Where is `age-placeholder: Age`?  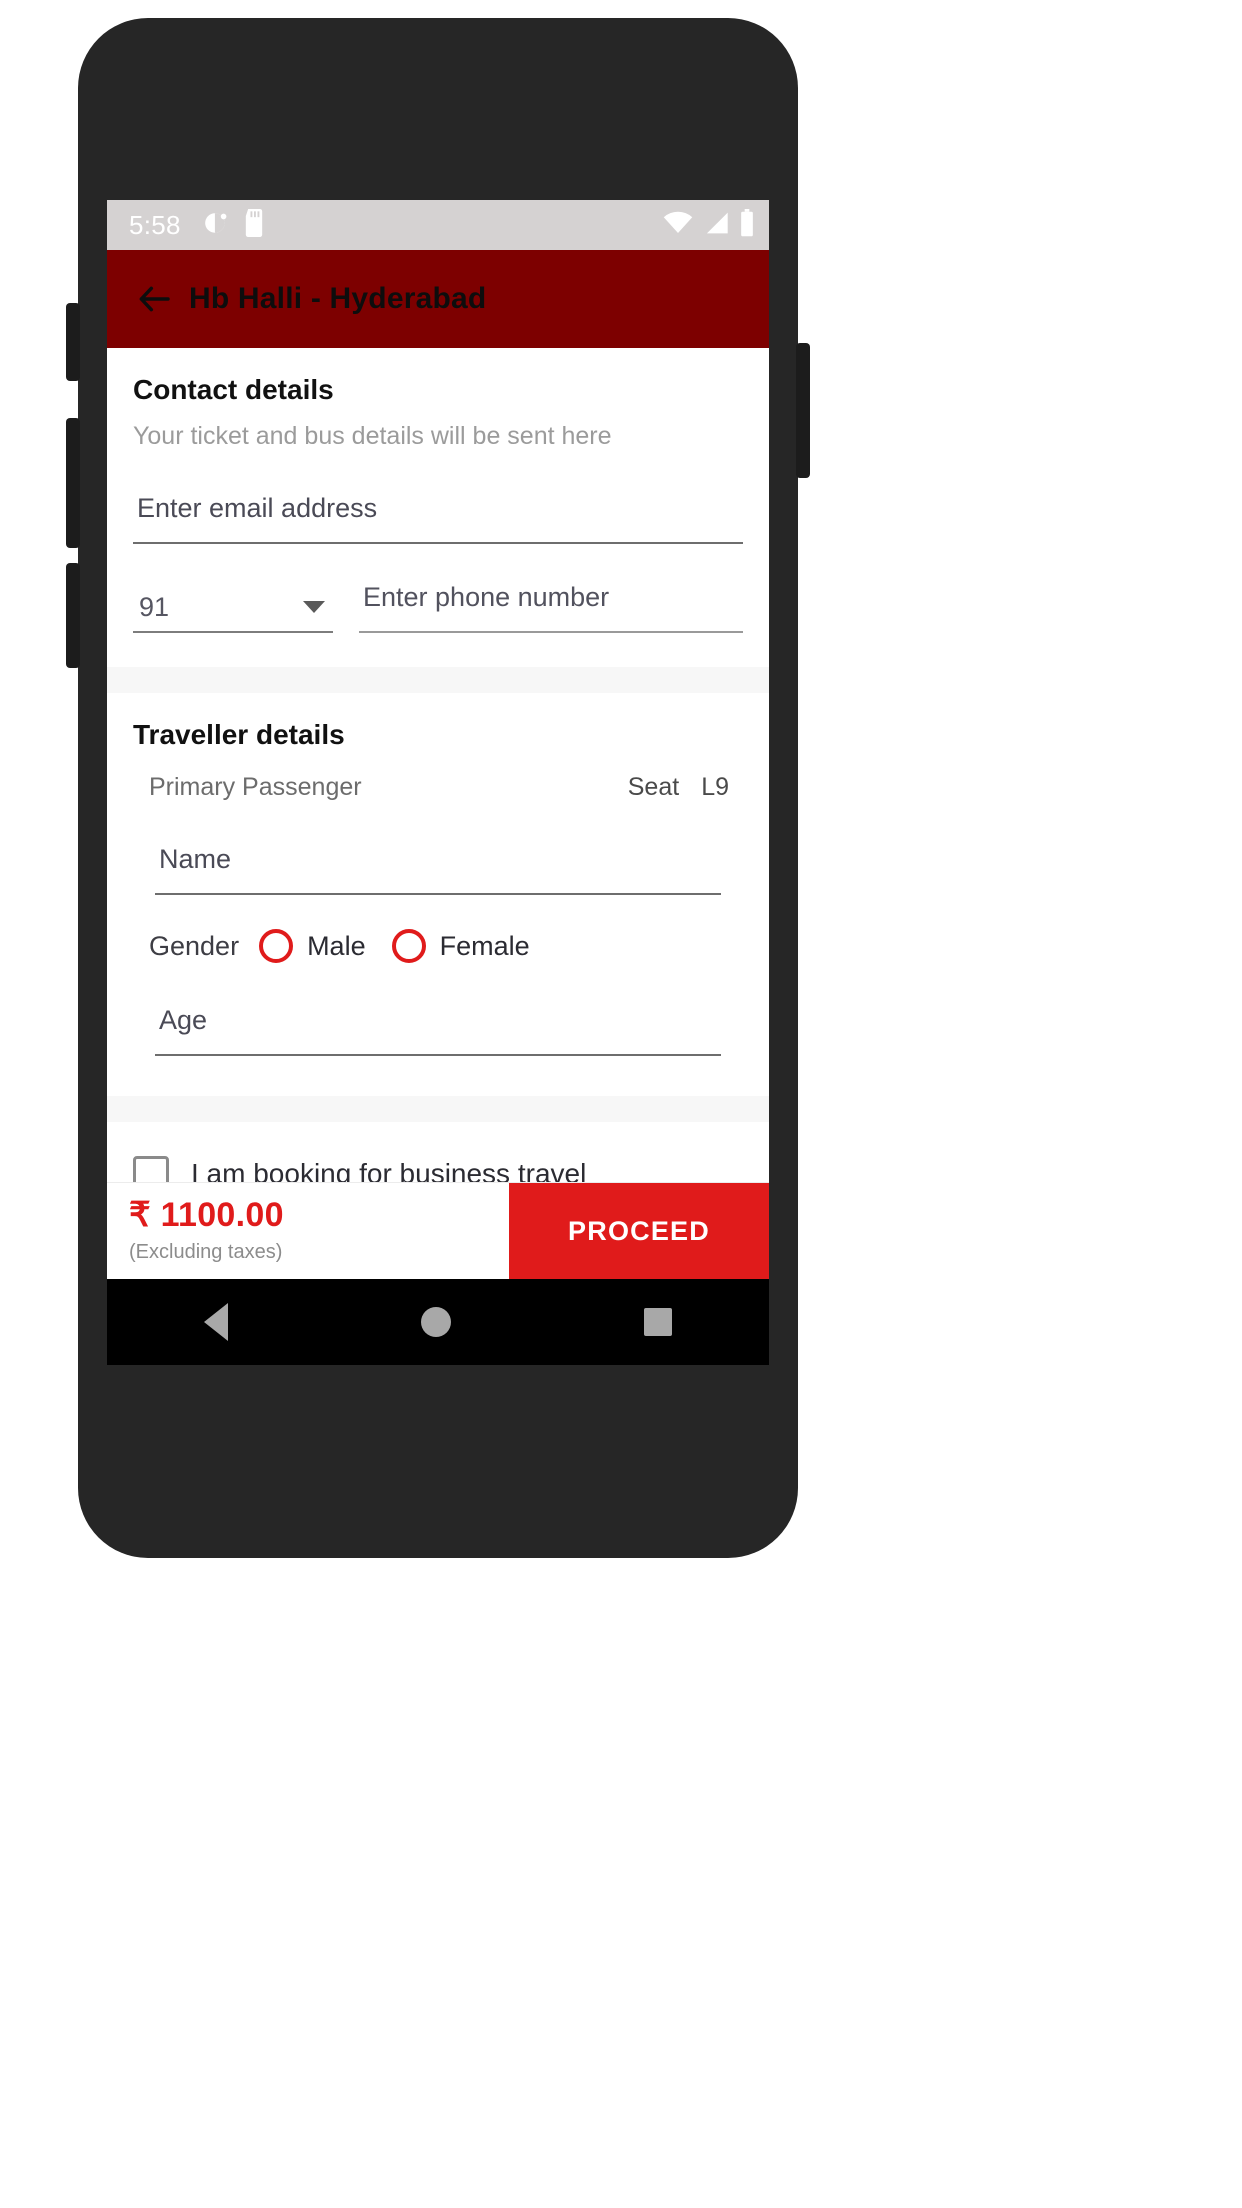 age-placeholder: Age is located at coordinates (183, 1020).